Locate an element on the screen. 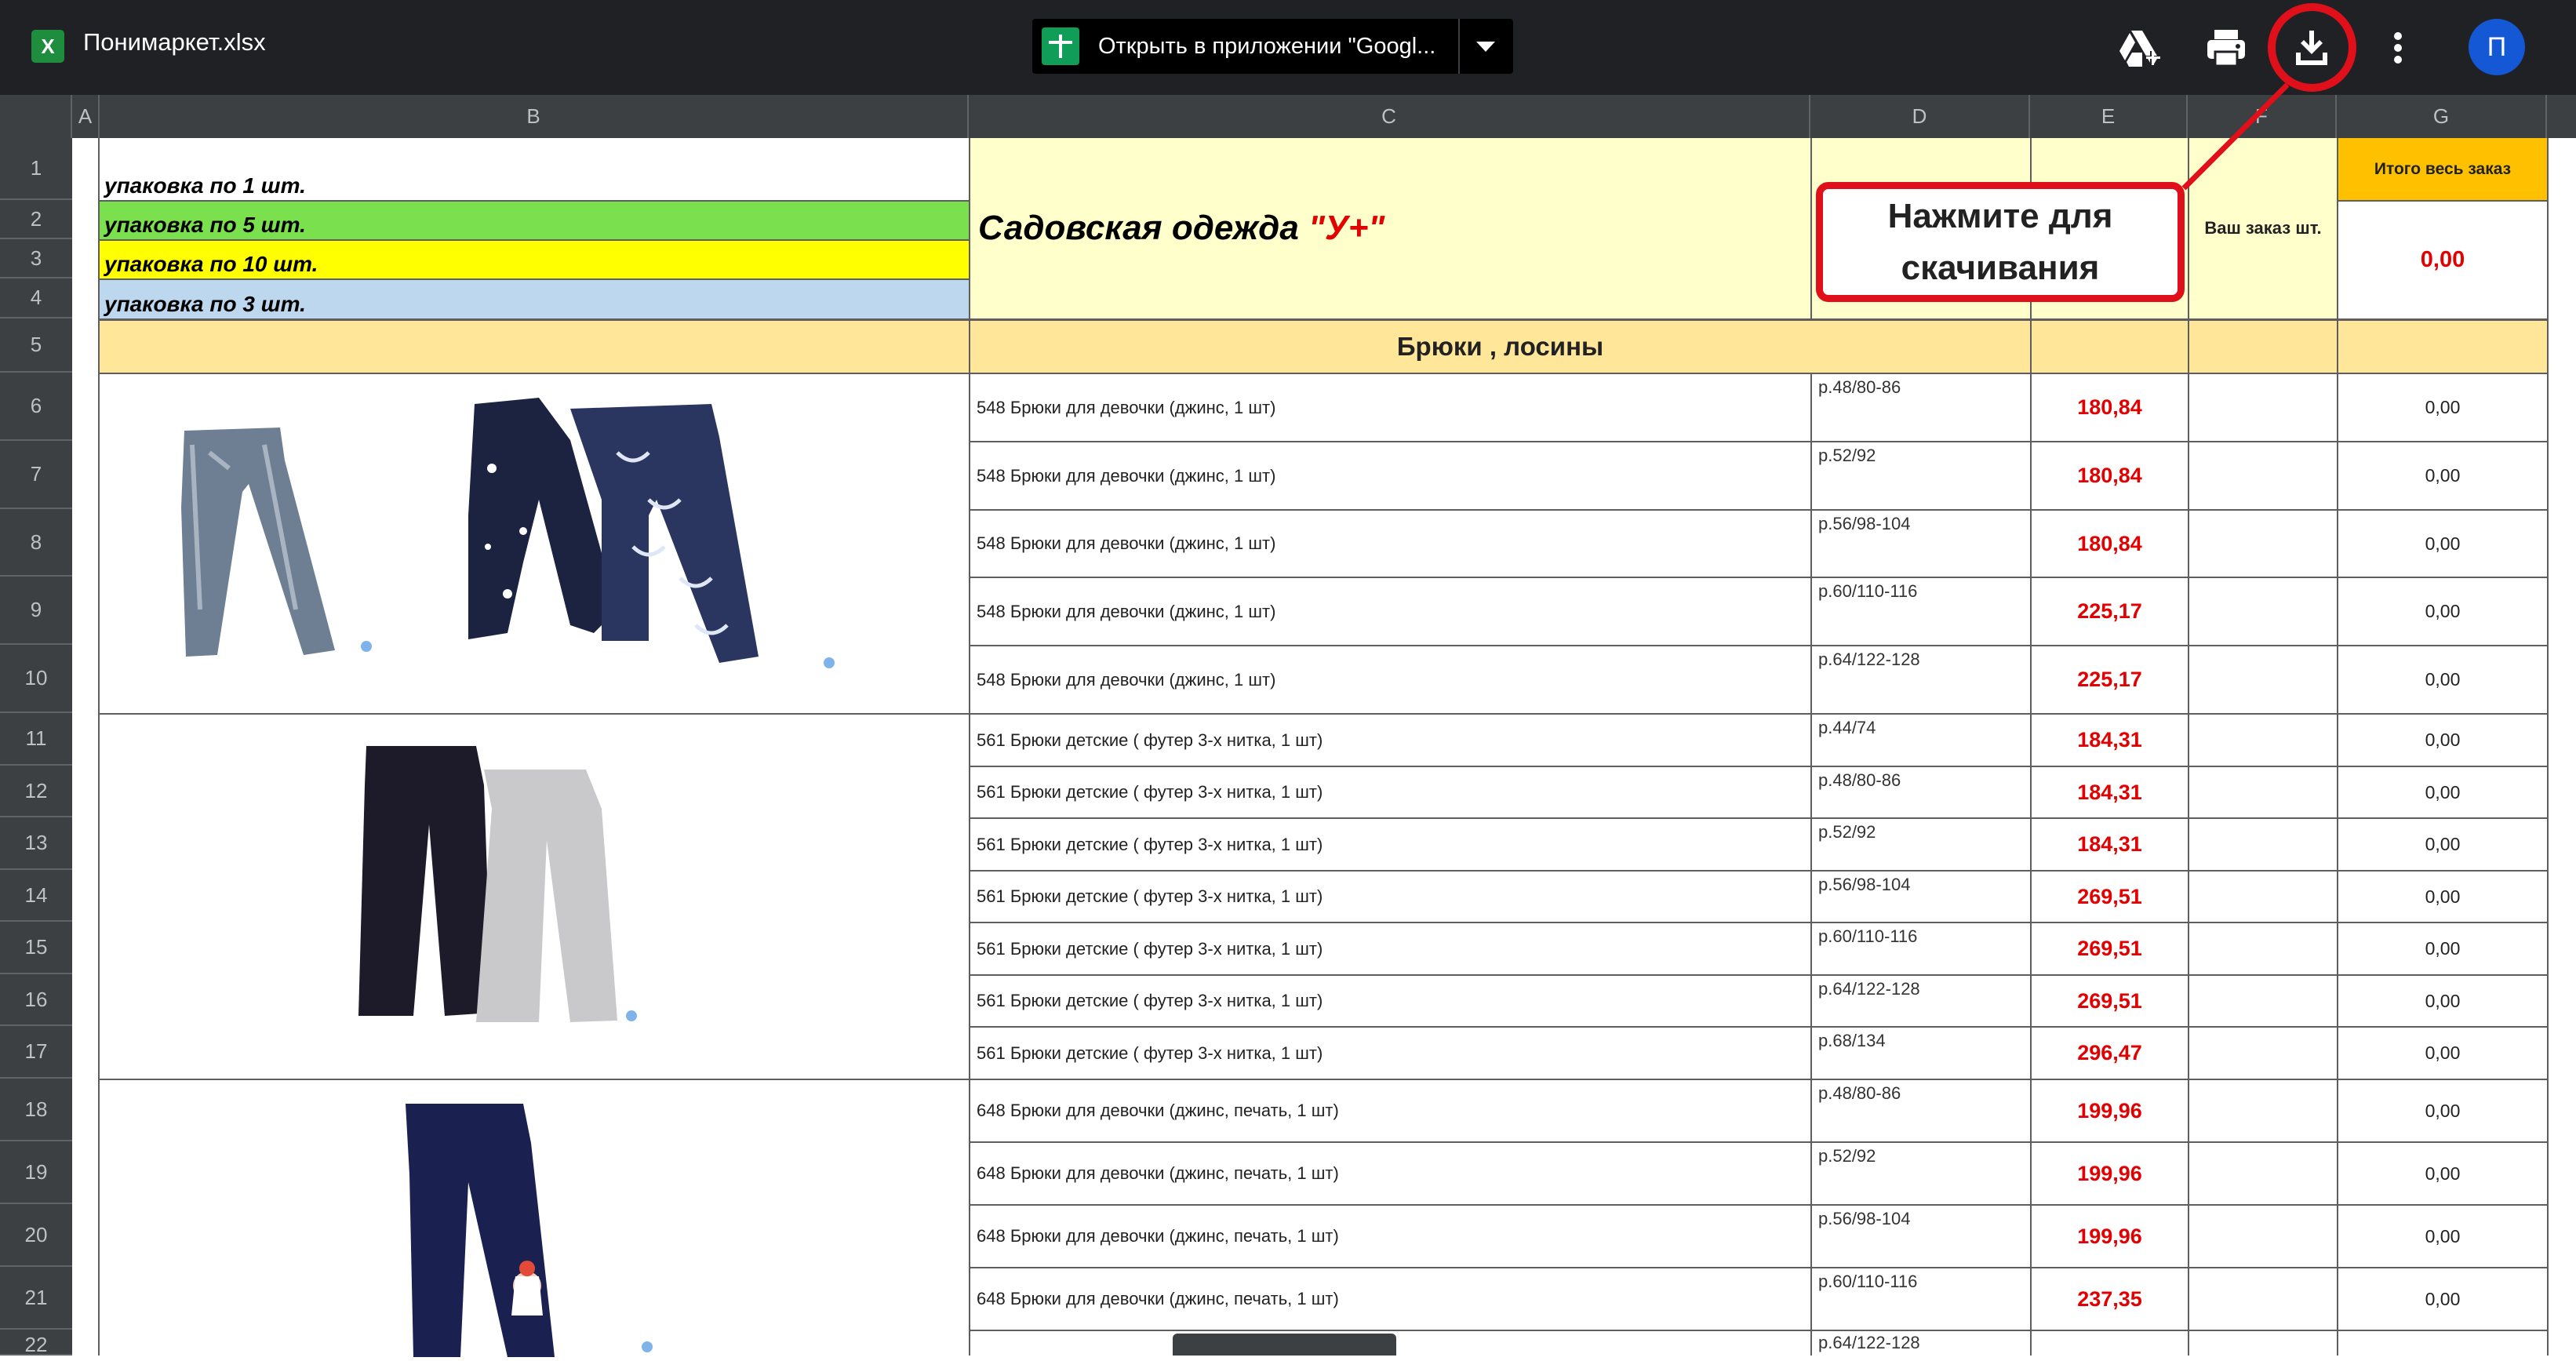 Image resolution: width=2576 pixels, height=1361 pixels. column-header-b: B is located at coordinates (534, 116).